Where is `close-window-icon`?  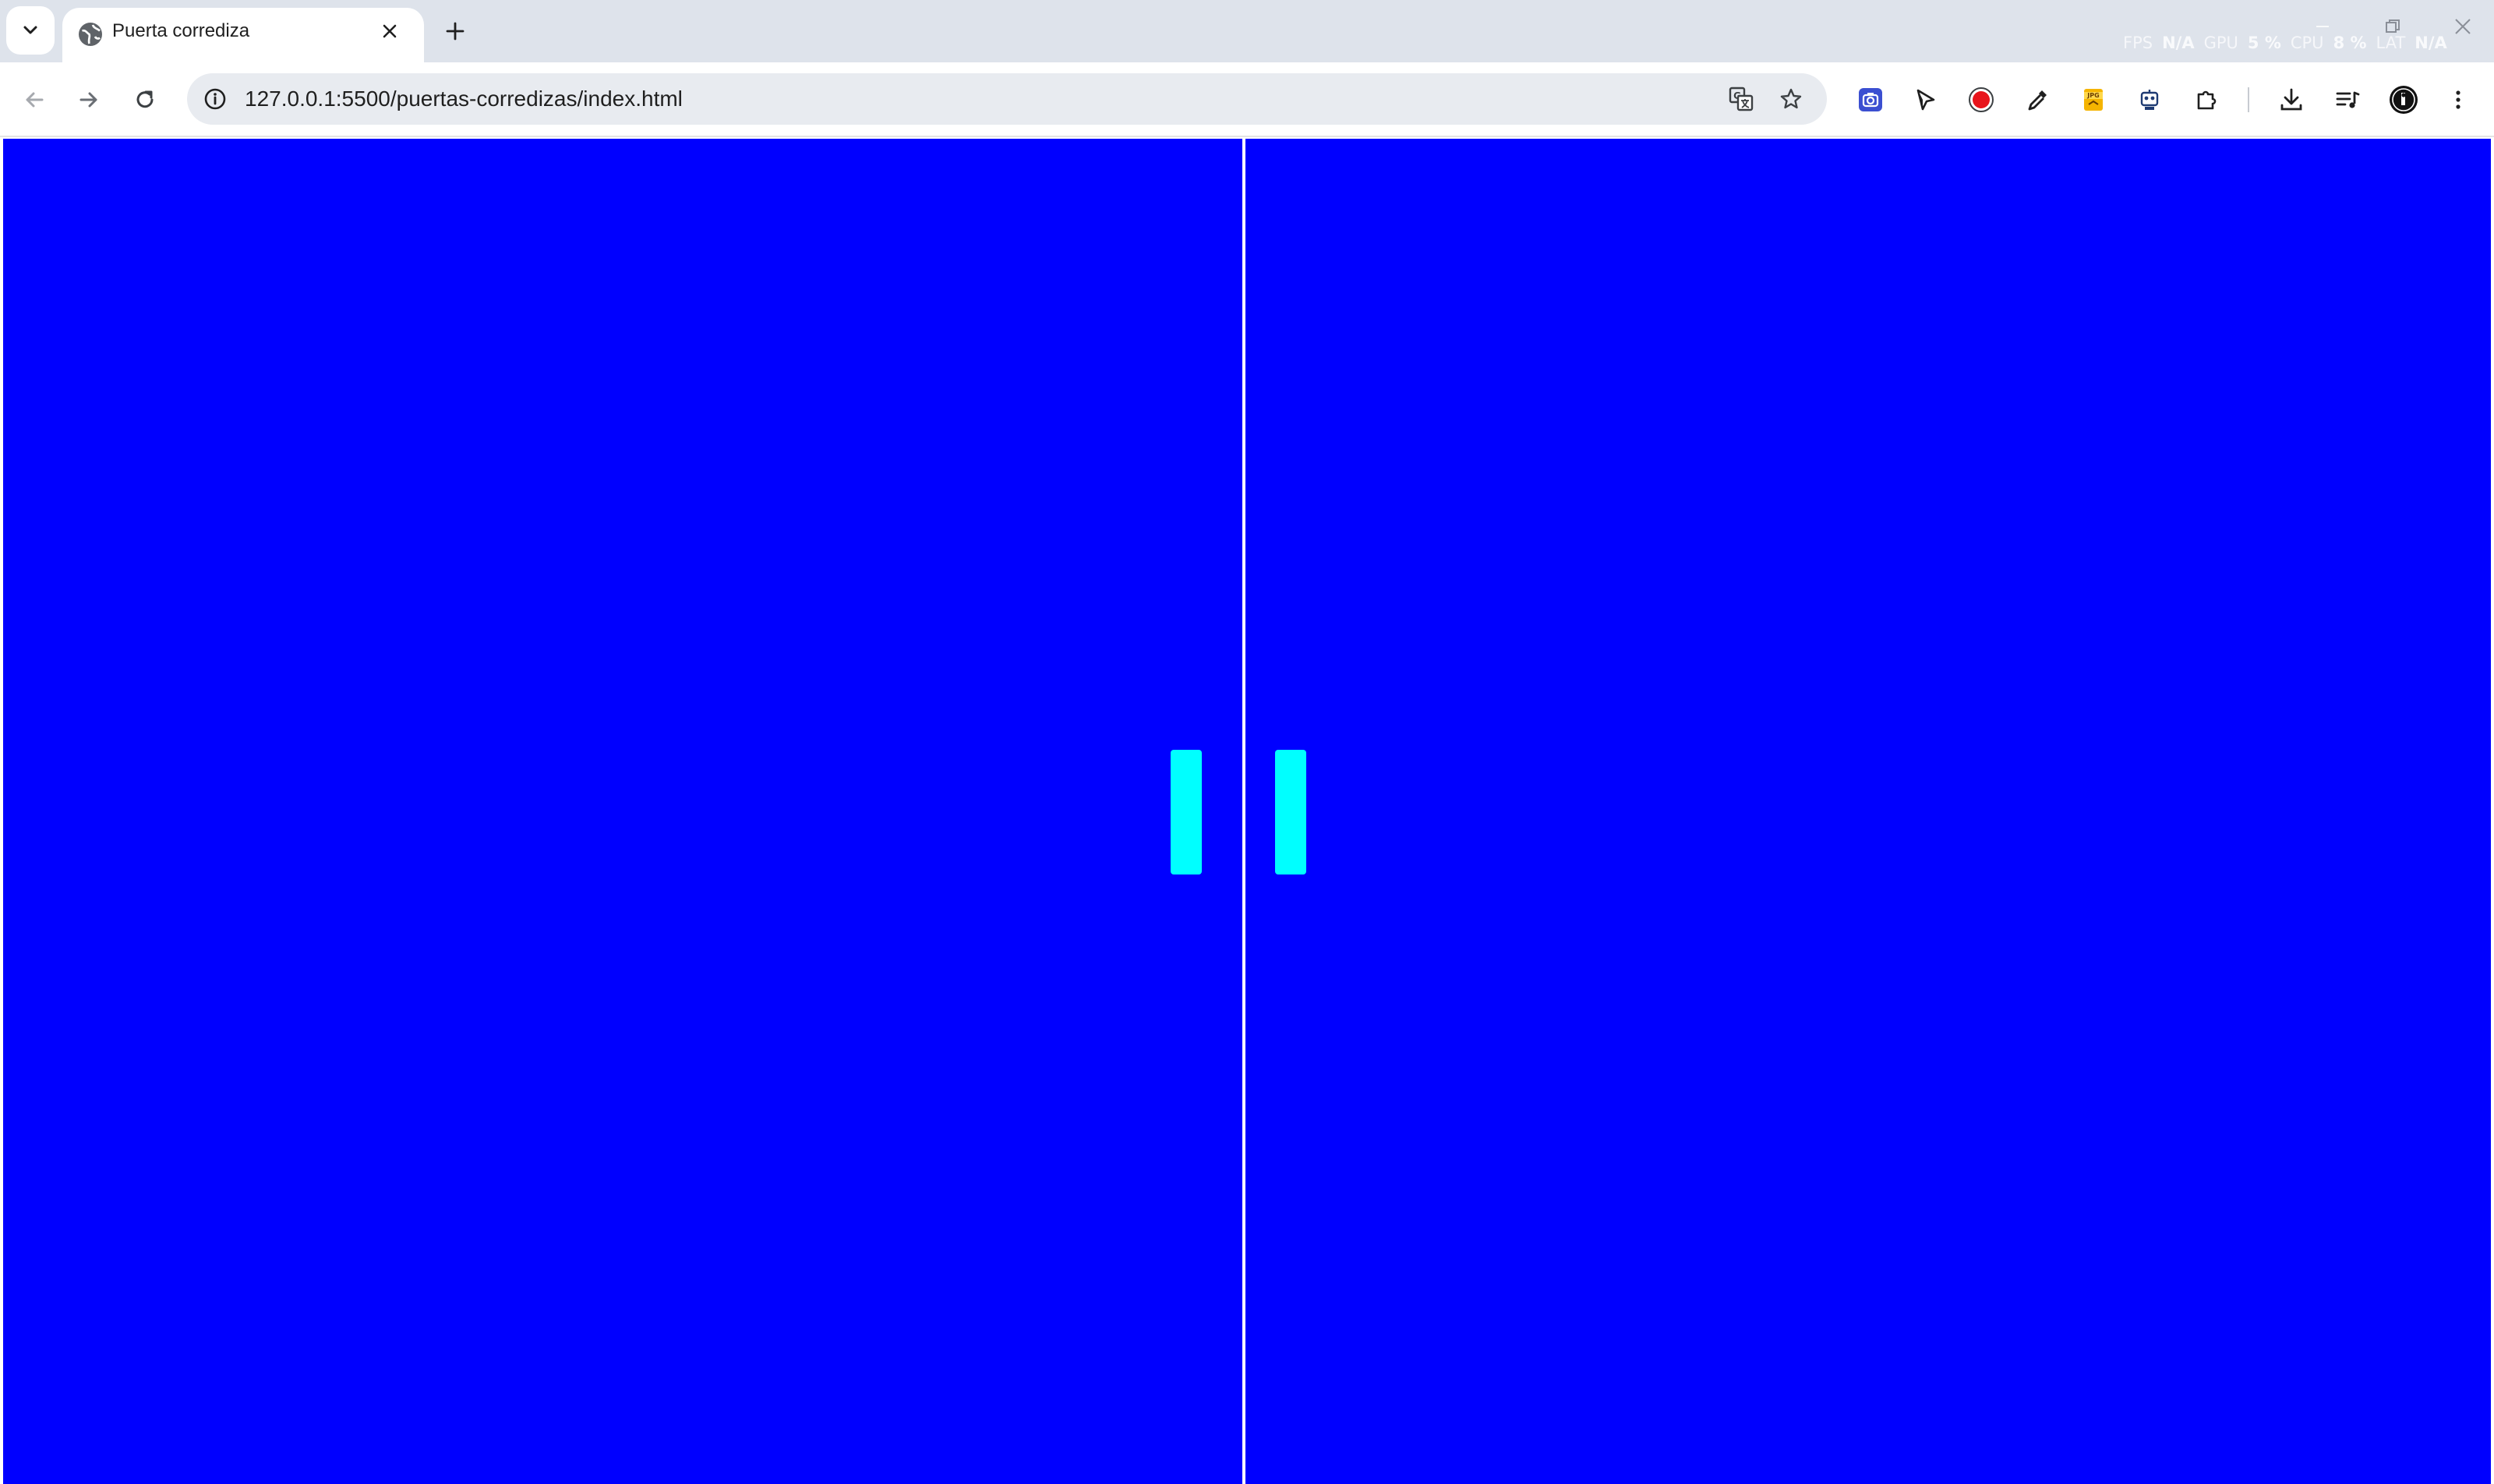 close-window-icon is located at coordinates (2463, 26).